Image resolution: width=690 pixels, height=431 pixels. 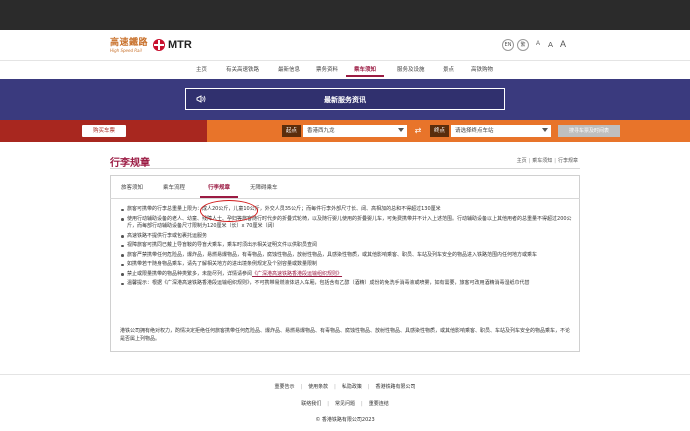 What do you see at coordinates (411, 69) in the screenshot?
I see `nav-item-services: 服务及设施` at bounding box center [411, 69].